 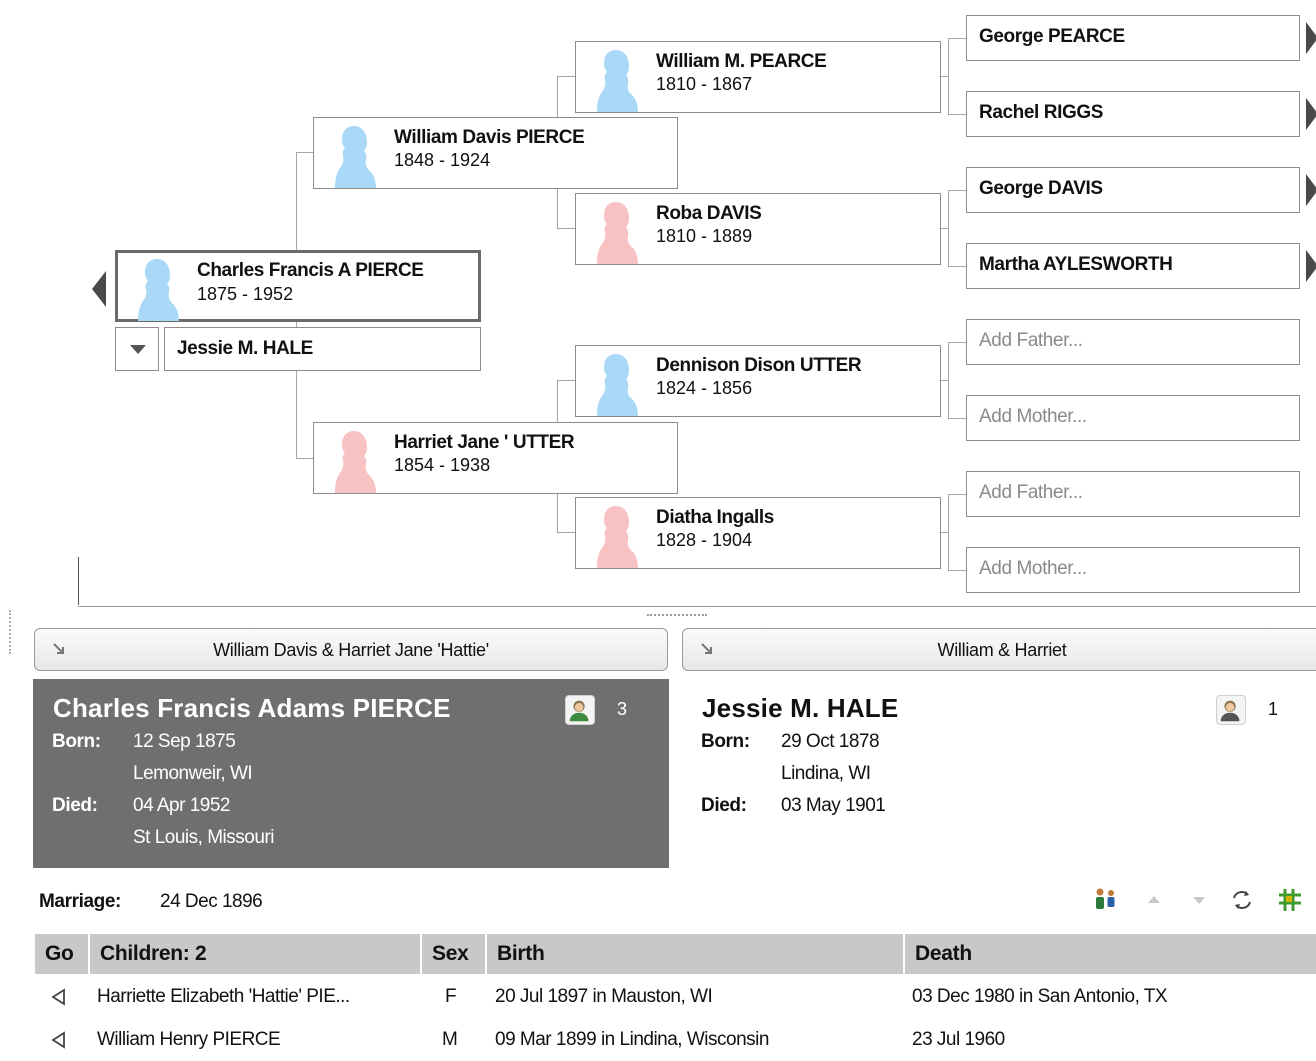 I want to click on move-up-icon, so click(x=1154, y=900).